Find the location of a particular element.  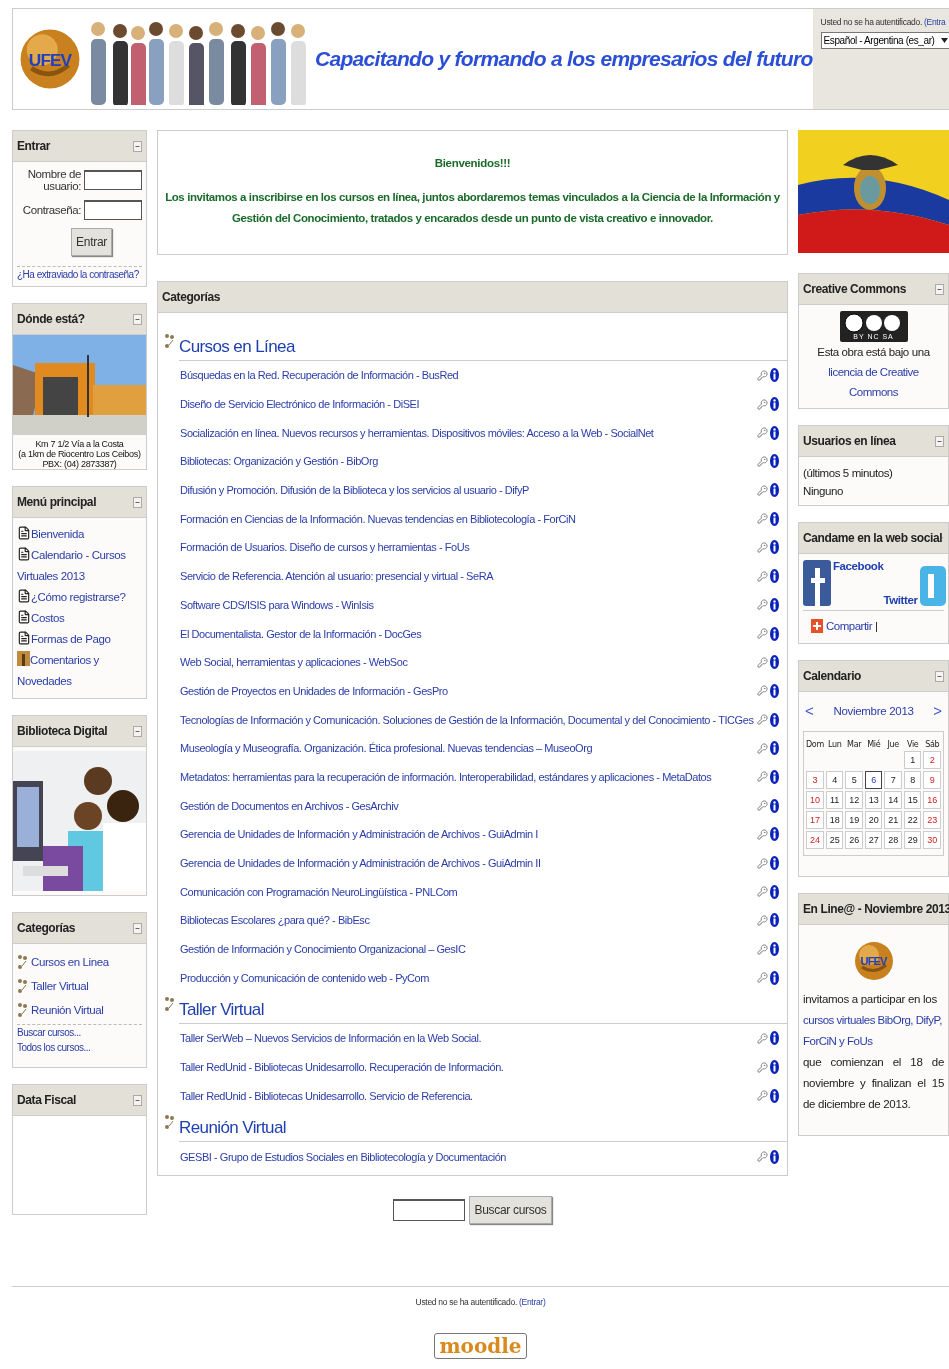

course-link: Gerencia de Unidades de Información y Administración de Archivos - GuiAdmin II is located at coordinates (360, 863).